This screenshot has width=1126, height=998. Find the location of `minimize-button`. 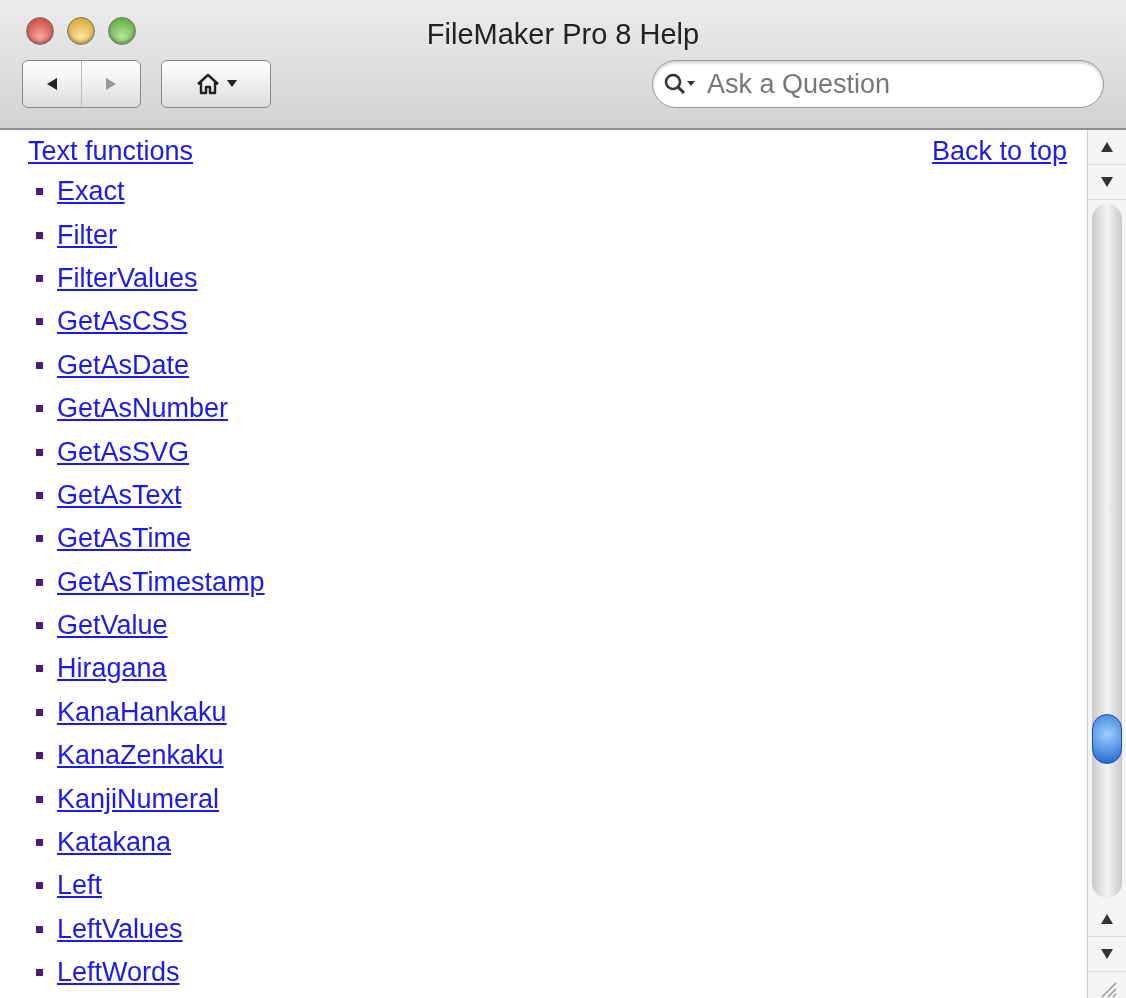

minimize-button is located at coordinates (81, 31).